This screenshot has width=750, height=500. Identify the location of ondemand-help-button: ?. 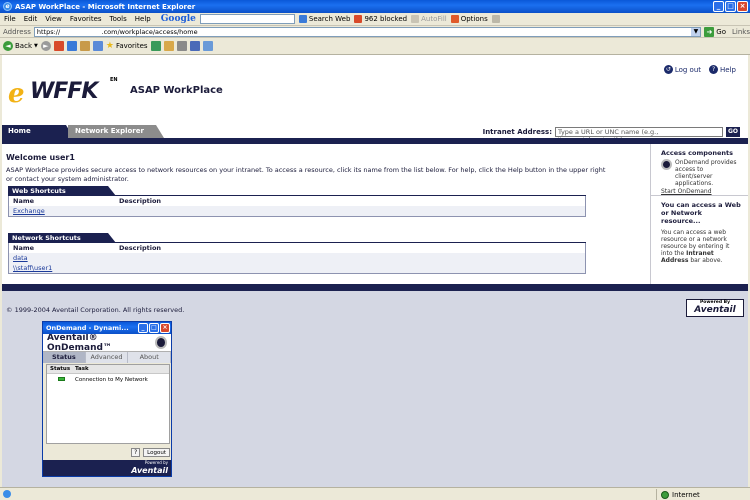
(136, 452).